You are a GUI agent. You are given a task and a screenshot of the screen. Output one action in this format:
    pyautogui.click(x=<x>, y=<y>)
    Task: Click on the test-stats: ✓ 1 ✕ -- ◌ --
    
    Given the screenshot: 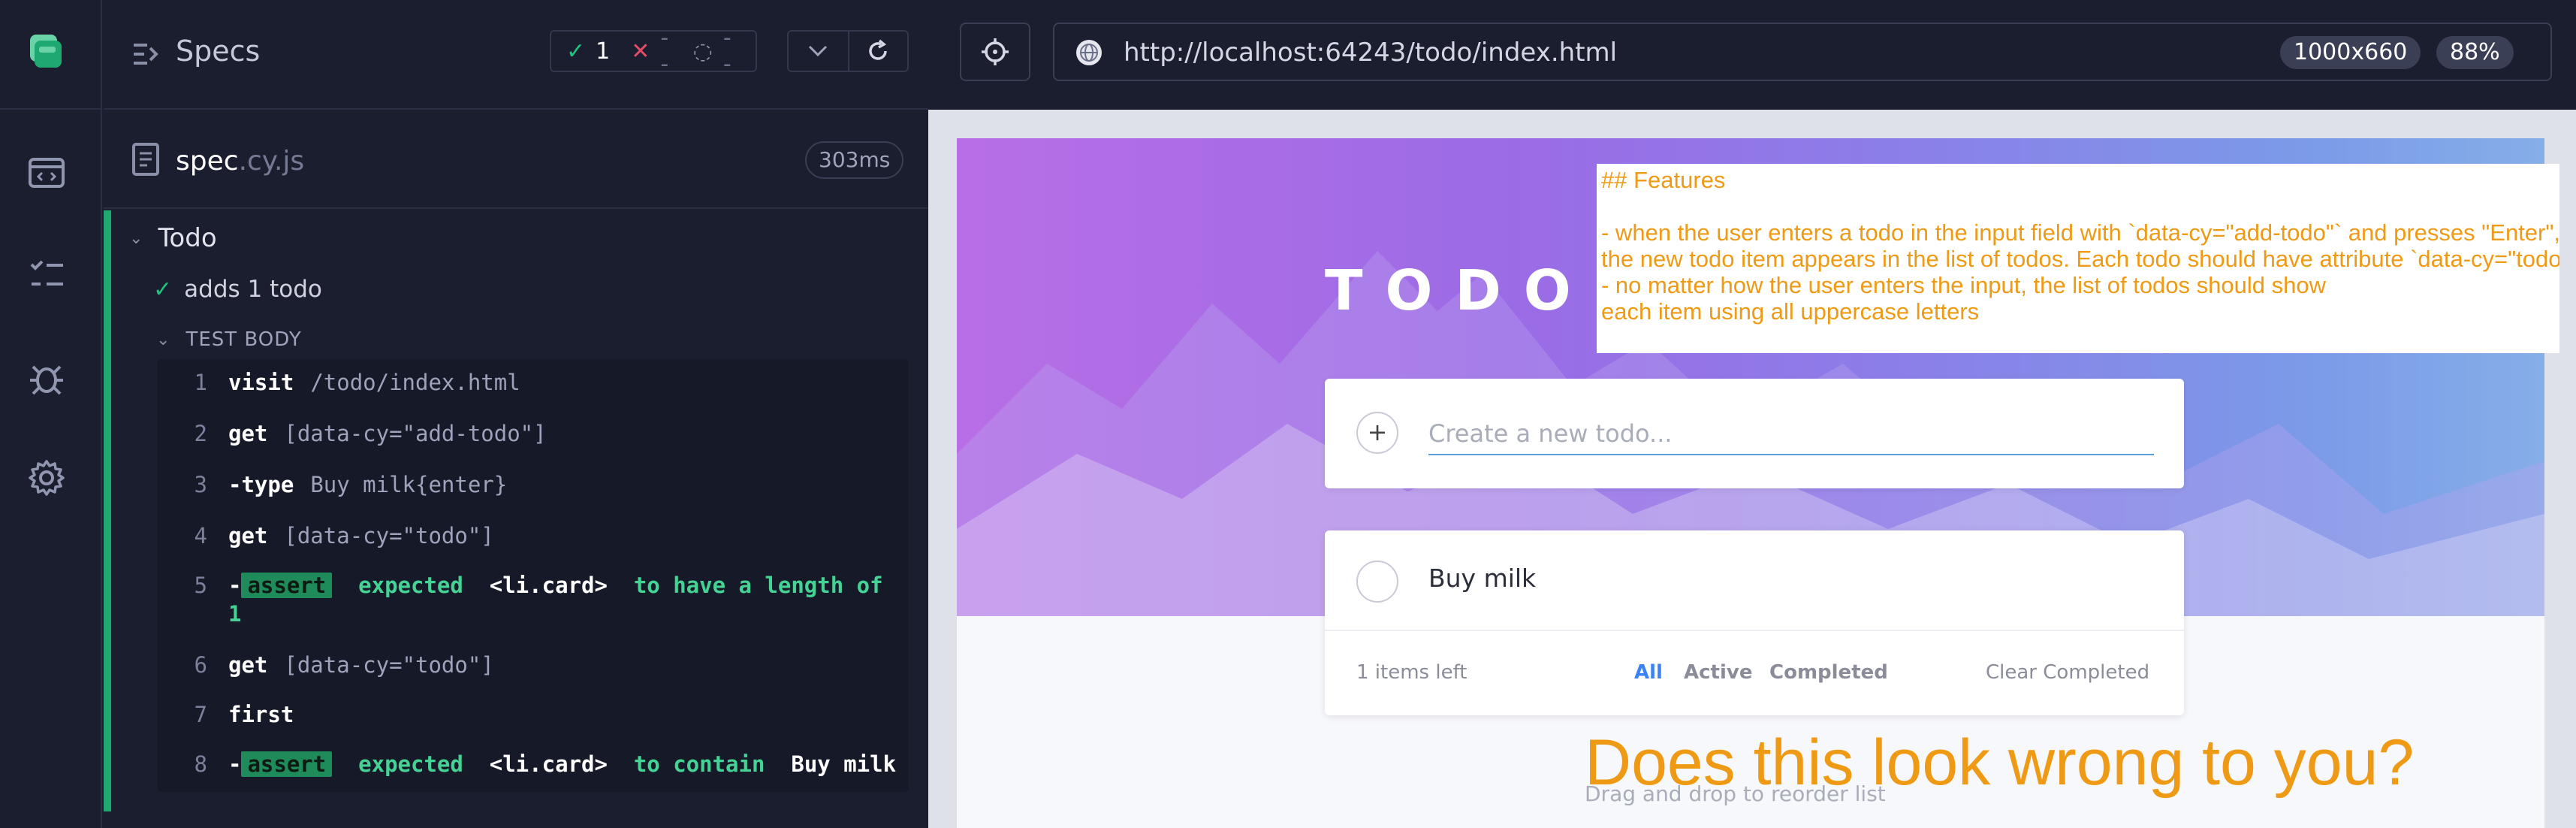 What is the action you would take?
    pyautogui.click(x=653, y=51)
    